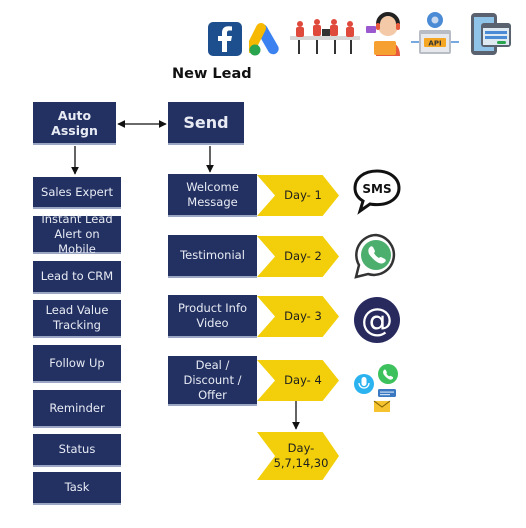 The image size is (526, 528). I want to click on chat-icon, so click(387, 393).